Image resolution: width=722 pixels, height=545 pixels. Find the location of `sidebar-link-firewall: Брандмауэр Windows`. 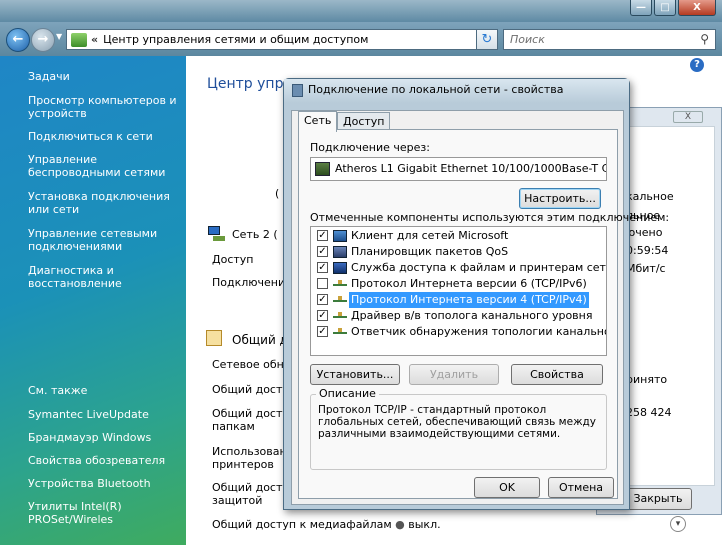

sidebar-link-firewall: Брандмауэр Windows is located at coordinates (104, 437).